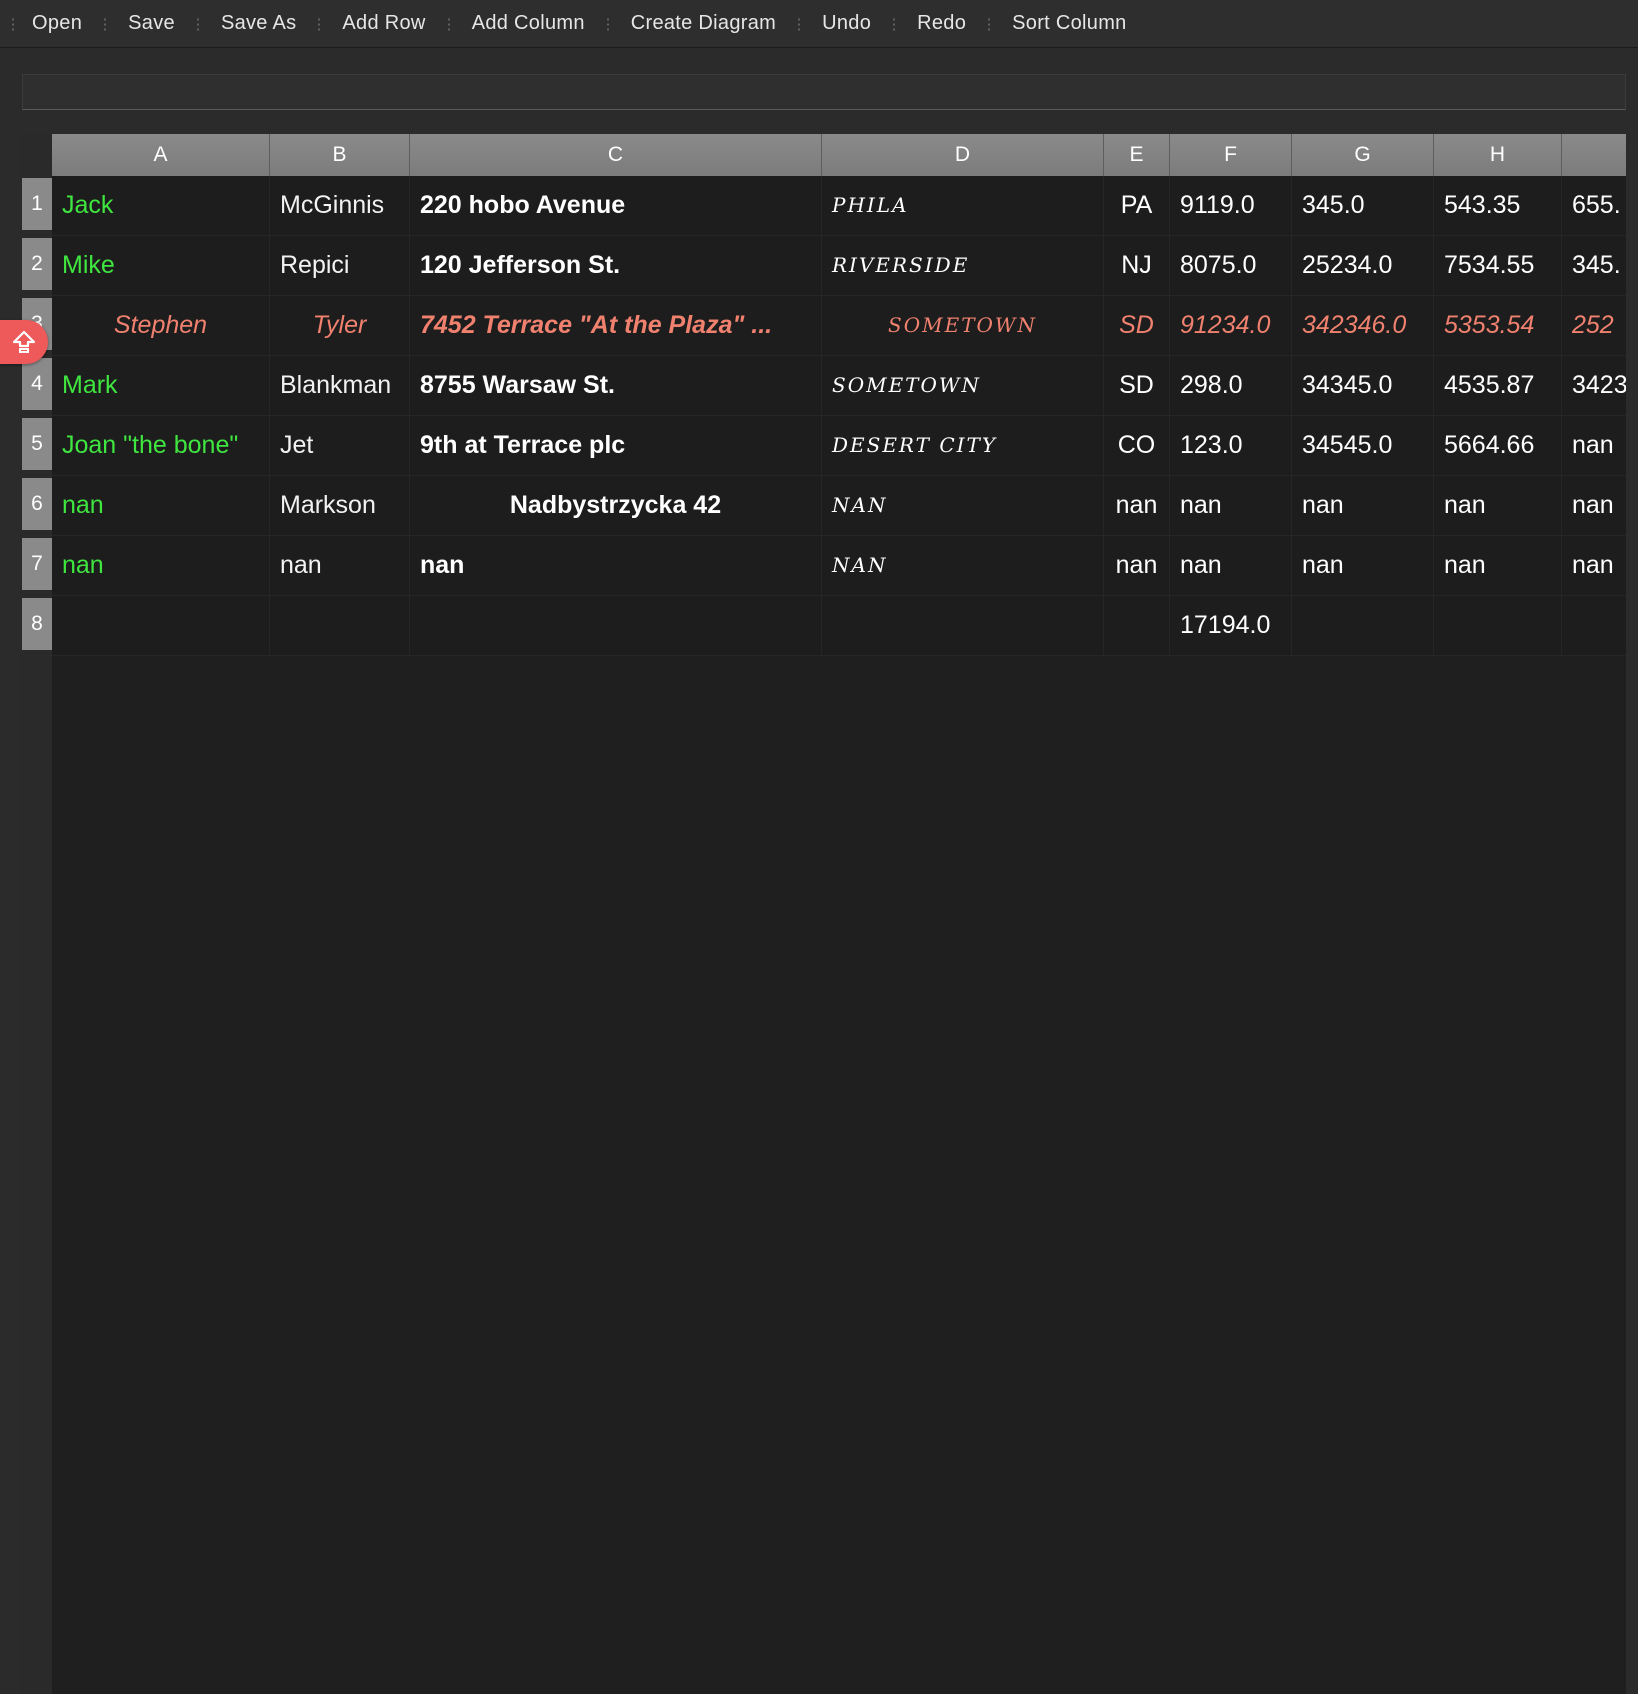 The height and width of the screenshot is (1694, 1638). Describe the element at coordinates (1498, 566) in the screenshot. I see `cell-h7: nan` at that location.